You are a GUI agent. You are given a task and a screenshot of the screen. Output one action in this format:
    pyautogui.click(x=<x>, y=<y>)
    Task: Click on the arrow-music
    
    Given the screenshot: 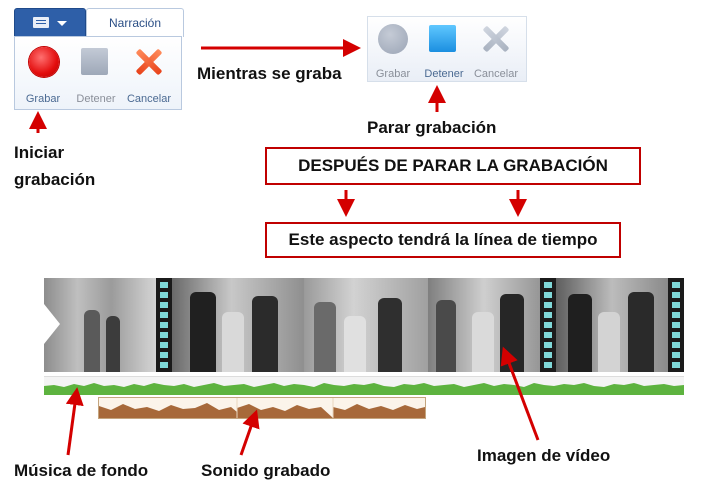 What is the action you would take?
    pyautogui.click(x=74, y=421)
    